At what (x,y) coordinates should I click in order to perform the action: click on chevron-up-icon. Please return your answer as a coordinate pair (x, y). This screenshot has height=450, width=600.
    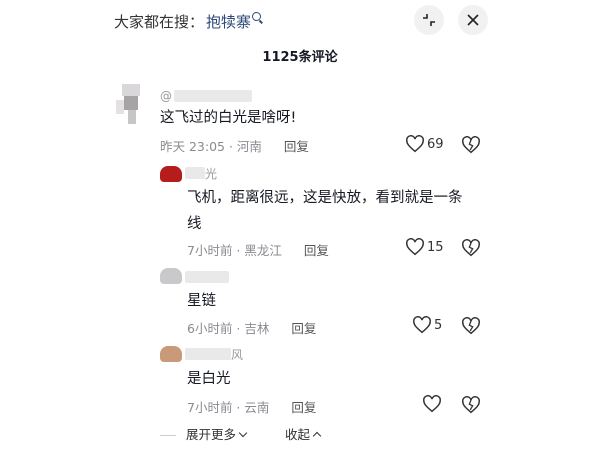
    Looking at the image, I should click on (317, 436).